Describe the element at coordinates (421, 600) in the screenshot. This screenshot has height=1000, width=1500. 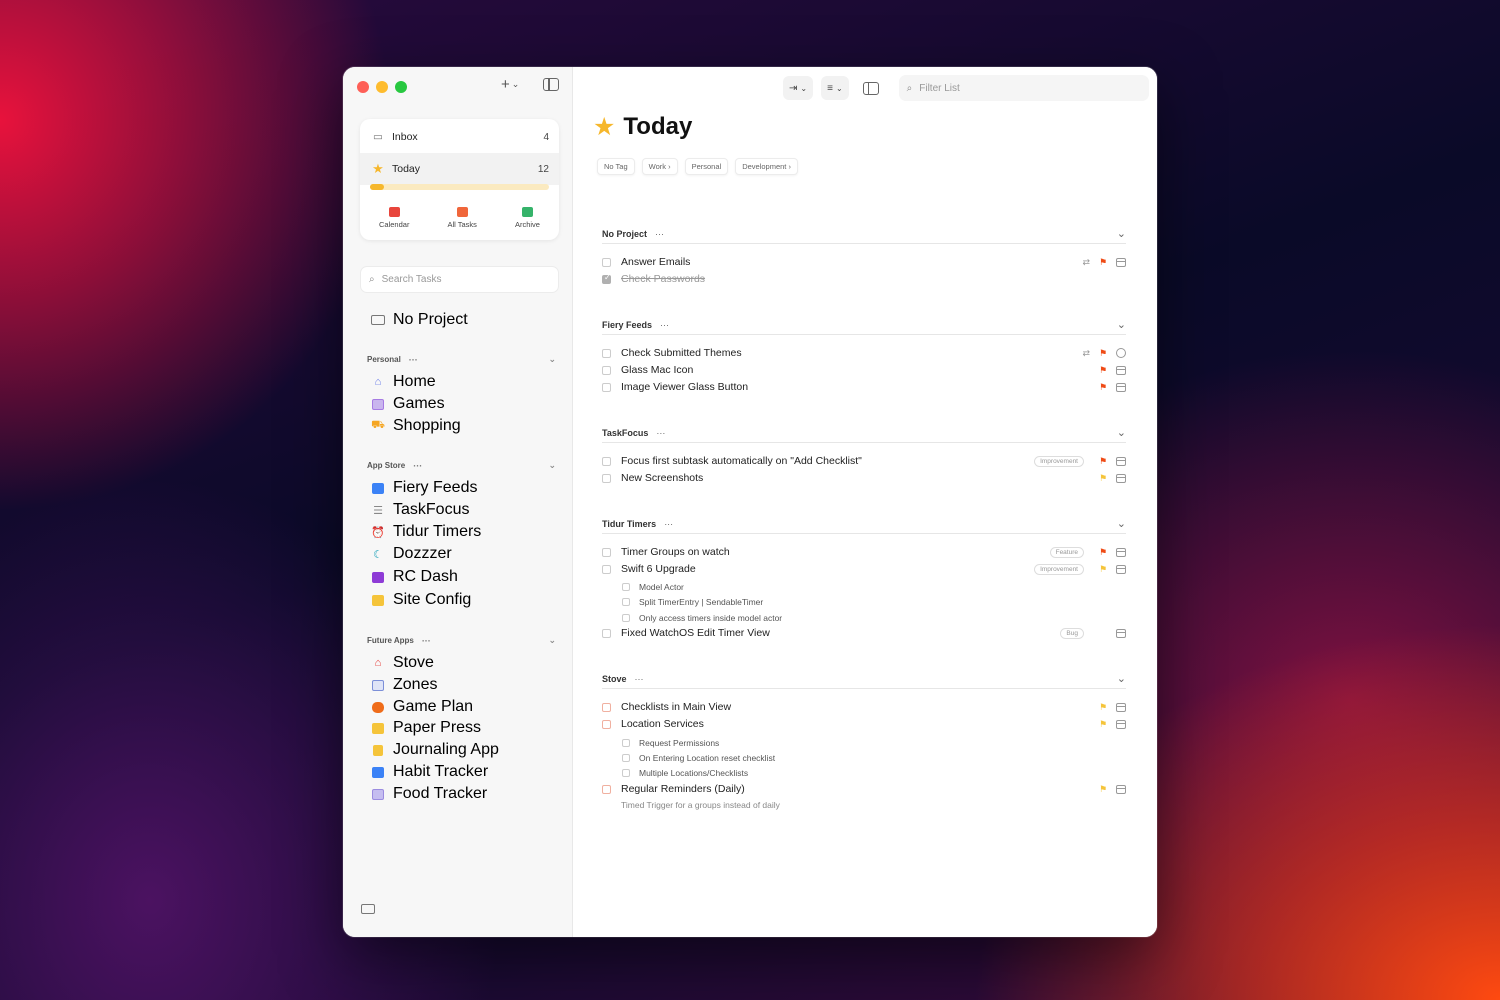
I see `sidebar-item-site-config: Site Config` at that location.